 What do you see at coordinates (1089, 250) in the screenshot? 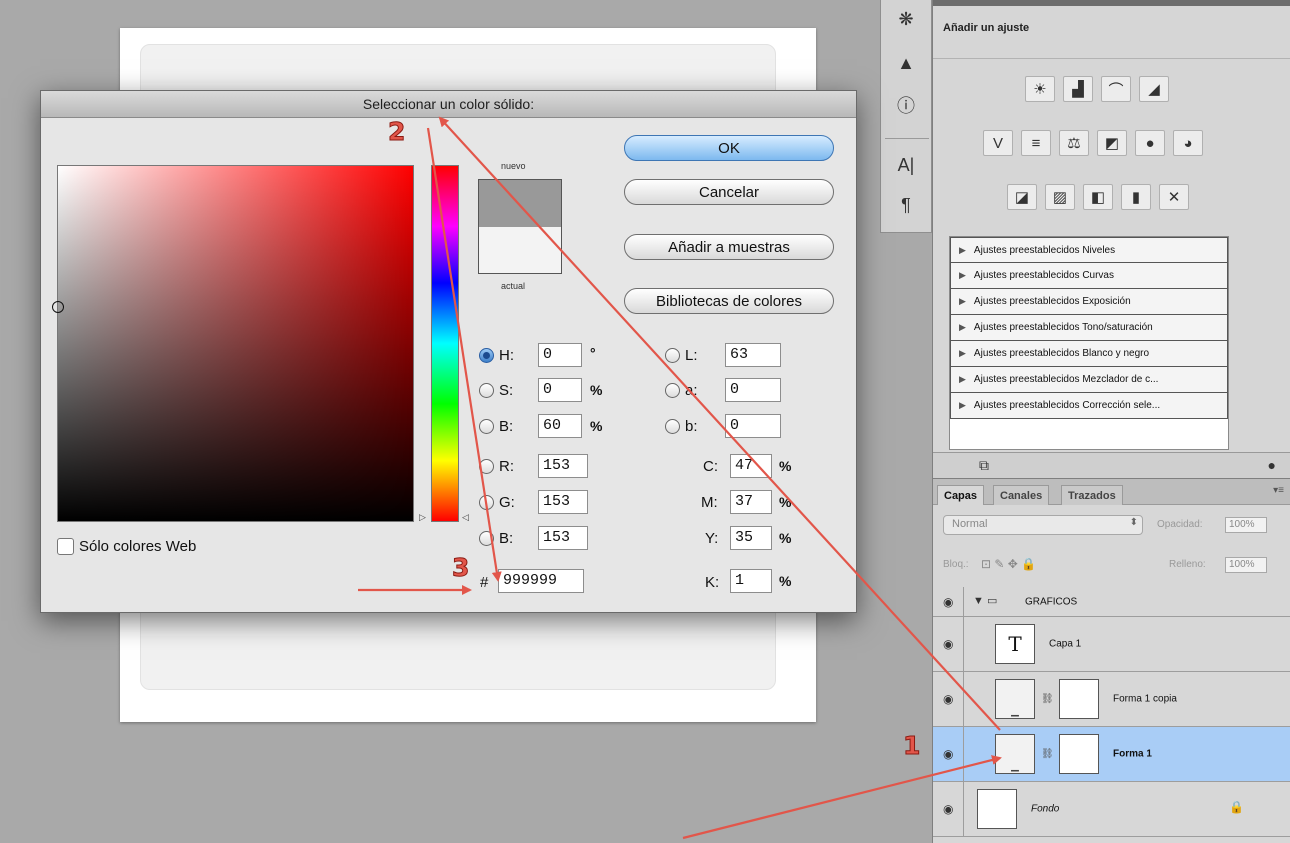
I see `list-item: ▶ Ajustes preestablecidos Niveles` at bounding box center [1089, 250].